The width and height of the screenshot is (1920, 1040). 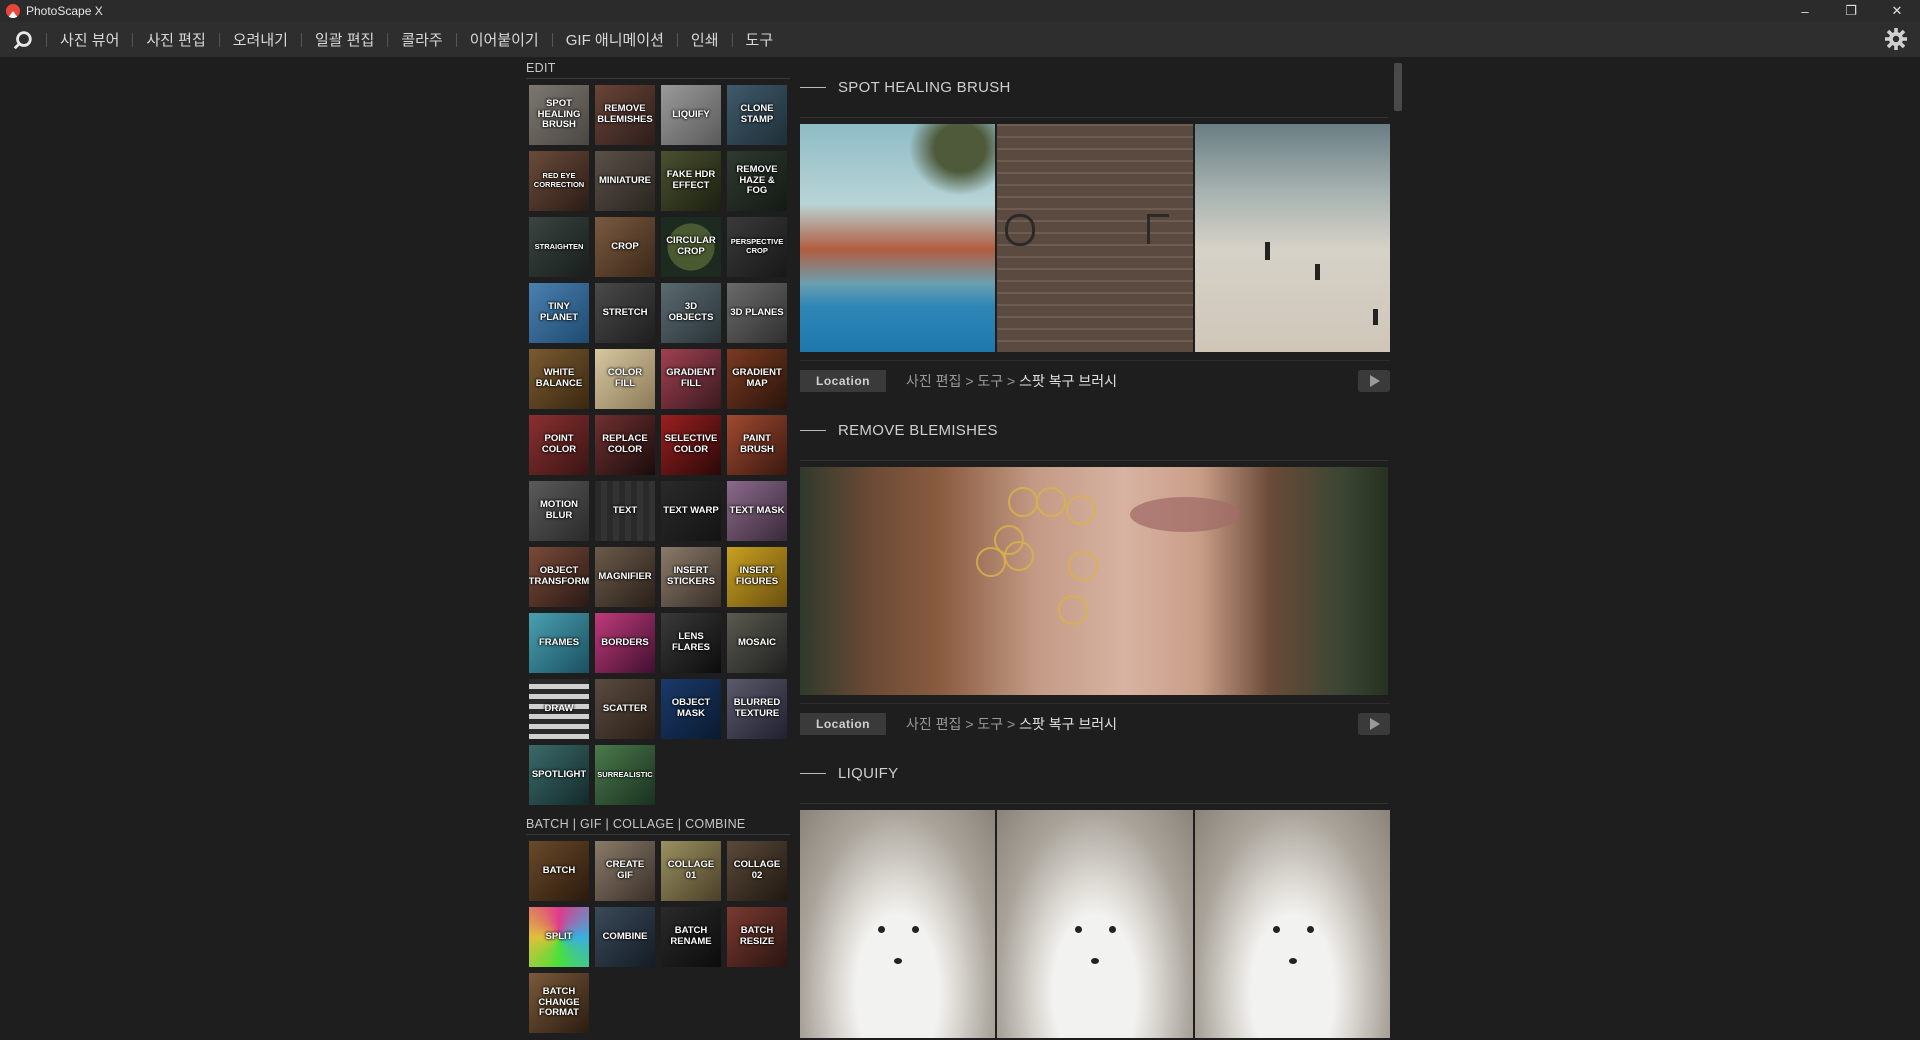 What do you see at coordinates (1897, 11) in the screenshot?
I see `close-button: ✕` at bounding box center [1897, 11].